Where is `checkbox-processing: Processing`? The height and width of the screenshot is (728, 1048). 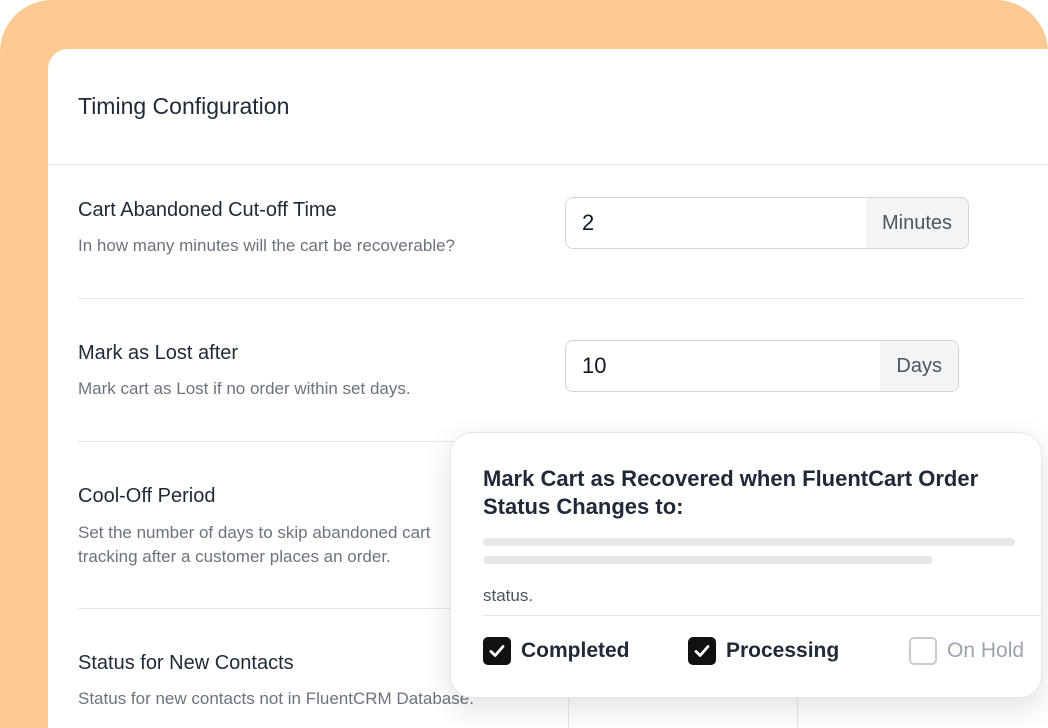
checkbox-processing: Processing is located at coordinates (763, 651).